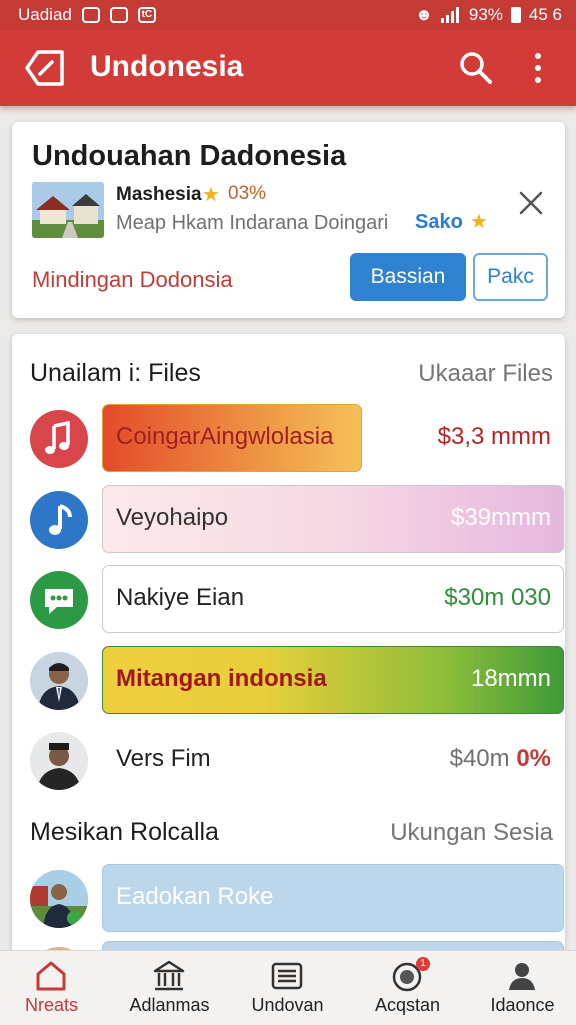 The image size is (576, 1025). I want to click on music-note-icon, so click(59, 520).